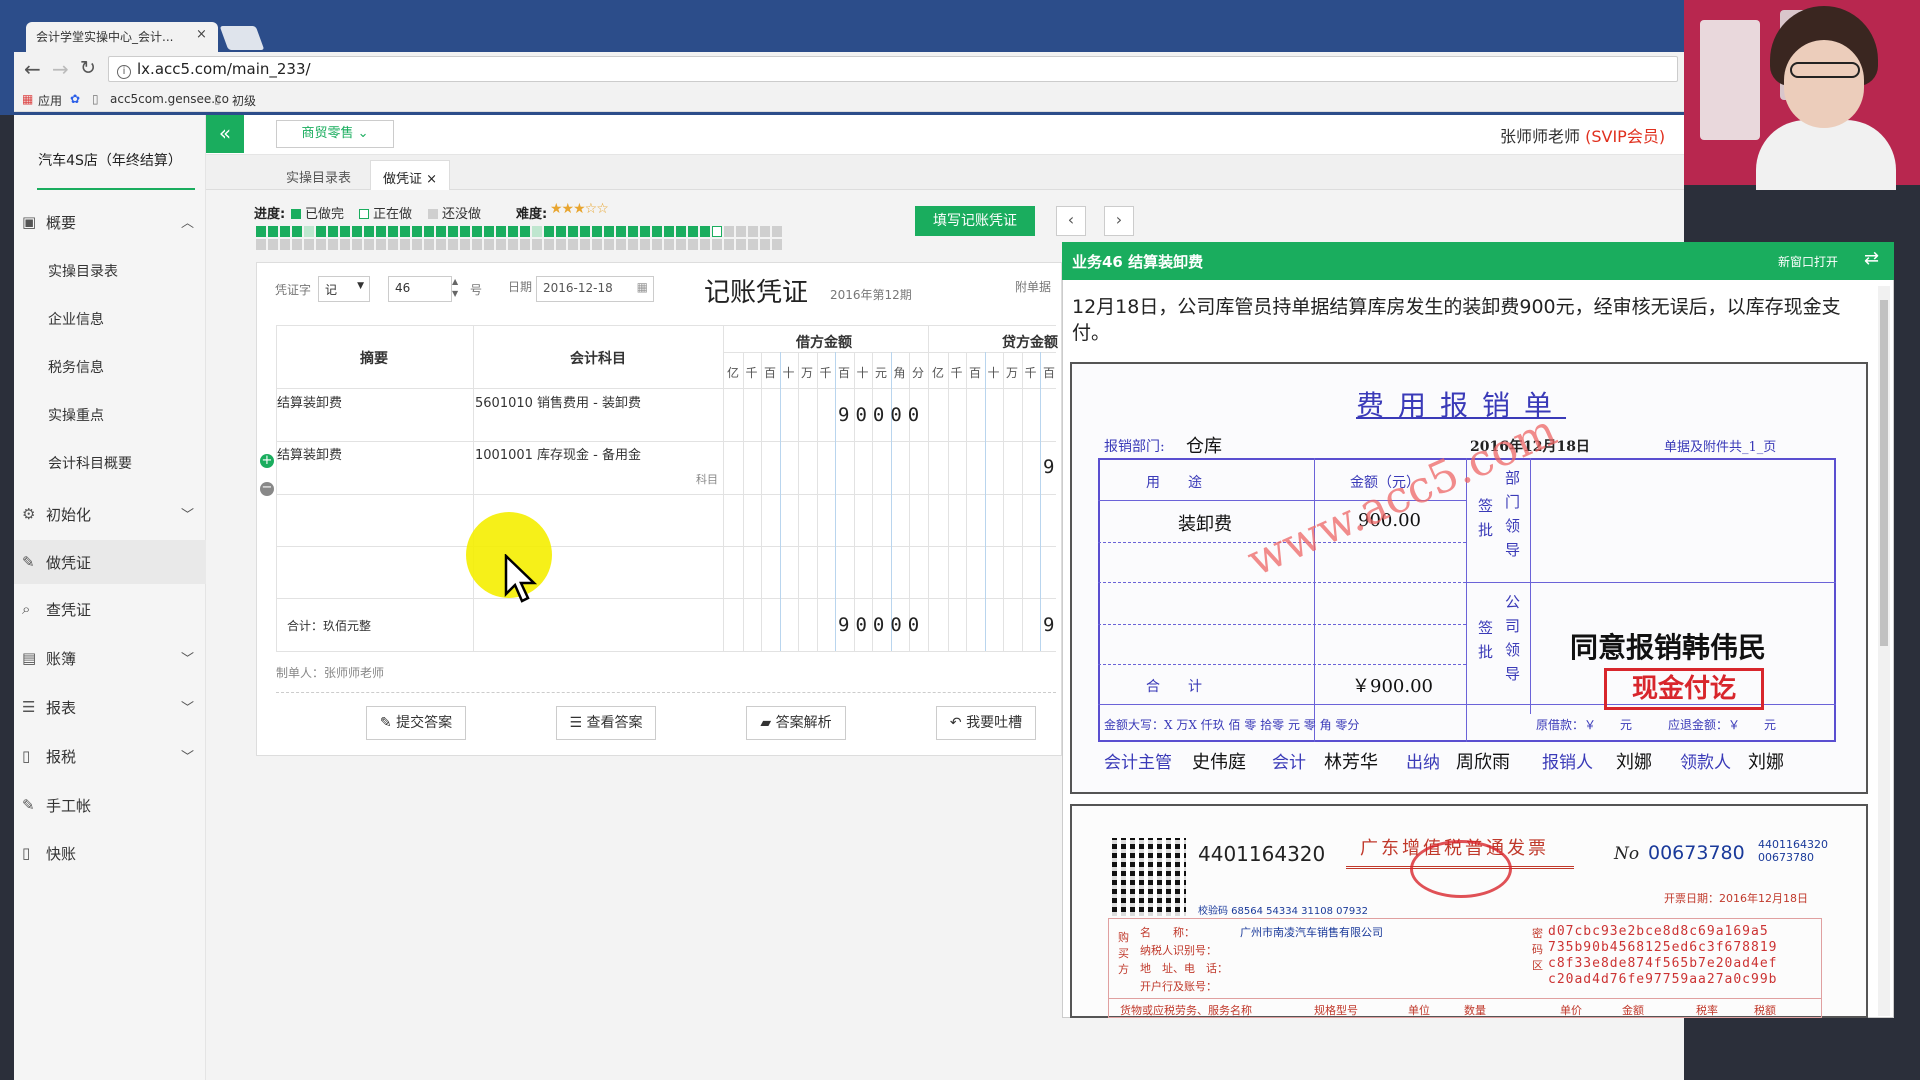  Describe the element at coordinates (975, 221) in the screenshot. I see `fill-voucher-button: 填写记账凭证` at that location.